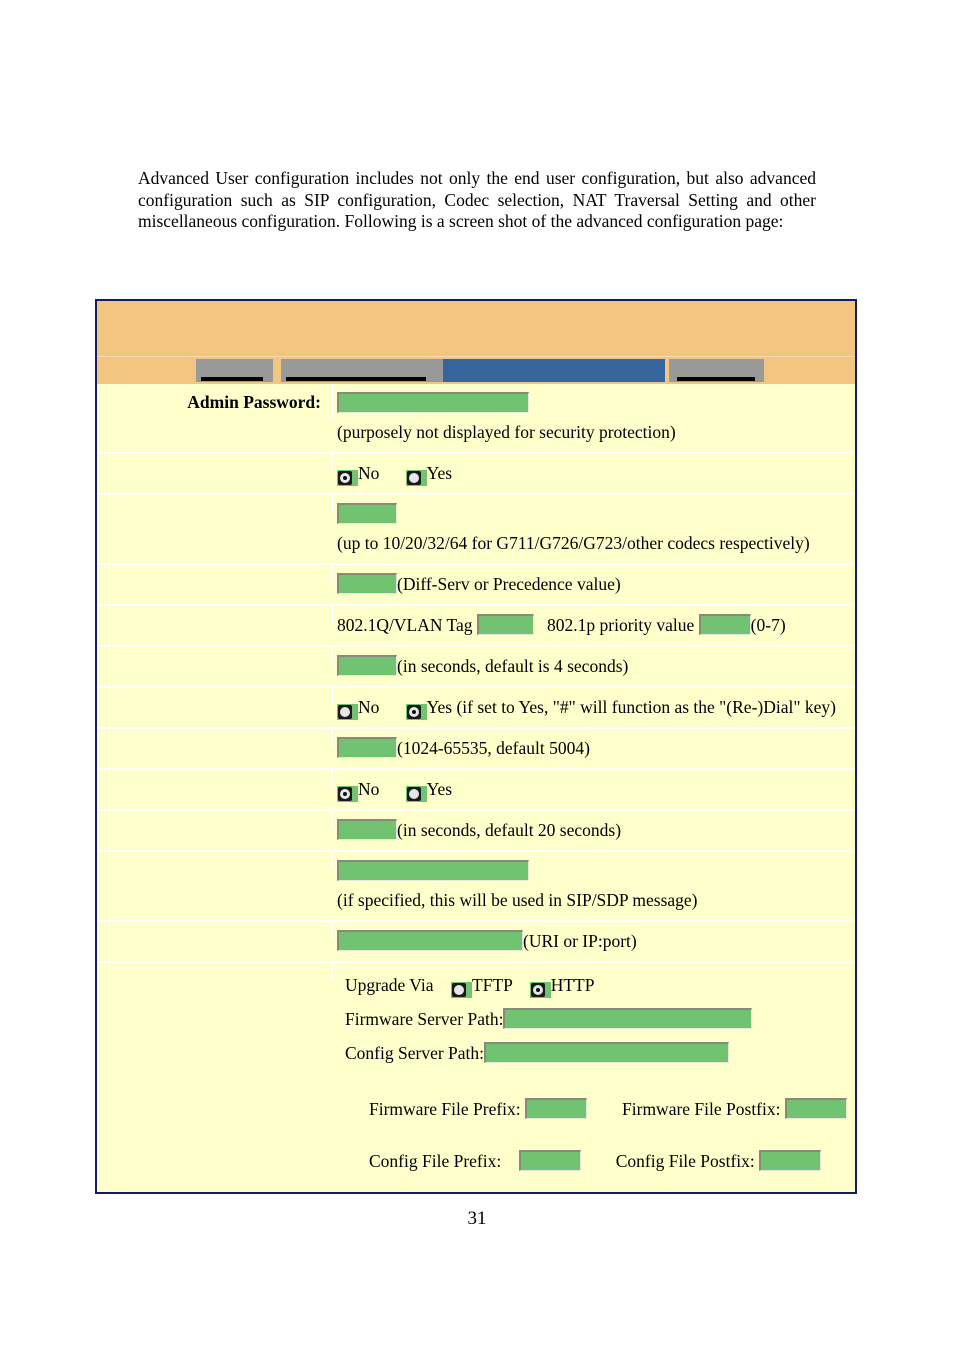  I want to click on config-file-prefix-label: Config File Prefix:, so click(435, 1161).